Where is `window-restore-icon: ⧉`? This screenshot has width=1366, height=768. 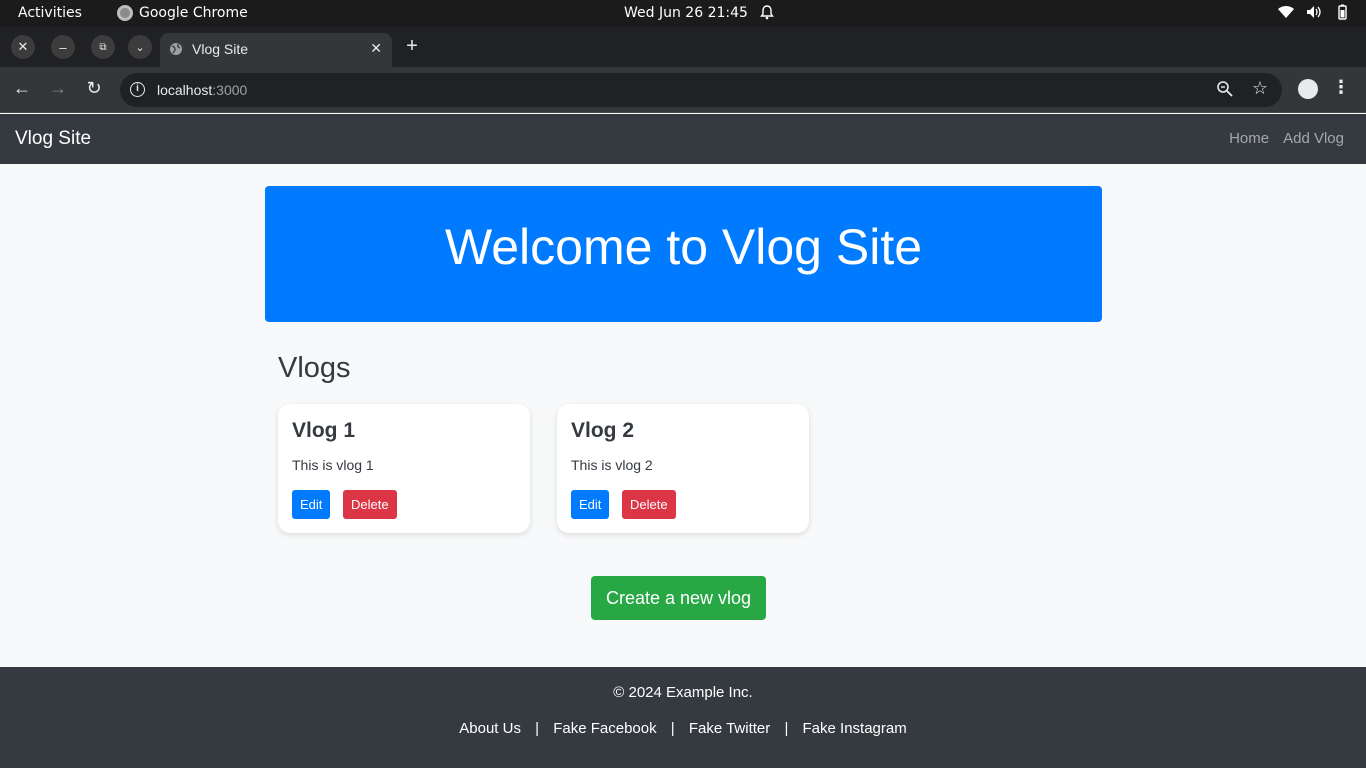
window-restore-icon: ⧉ is located at coordinates (103, 47).